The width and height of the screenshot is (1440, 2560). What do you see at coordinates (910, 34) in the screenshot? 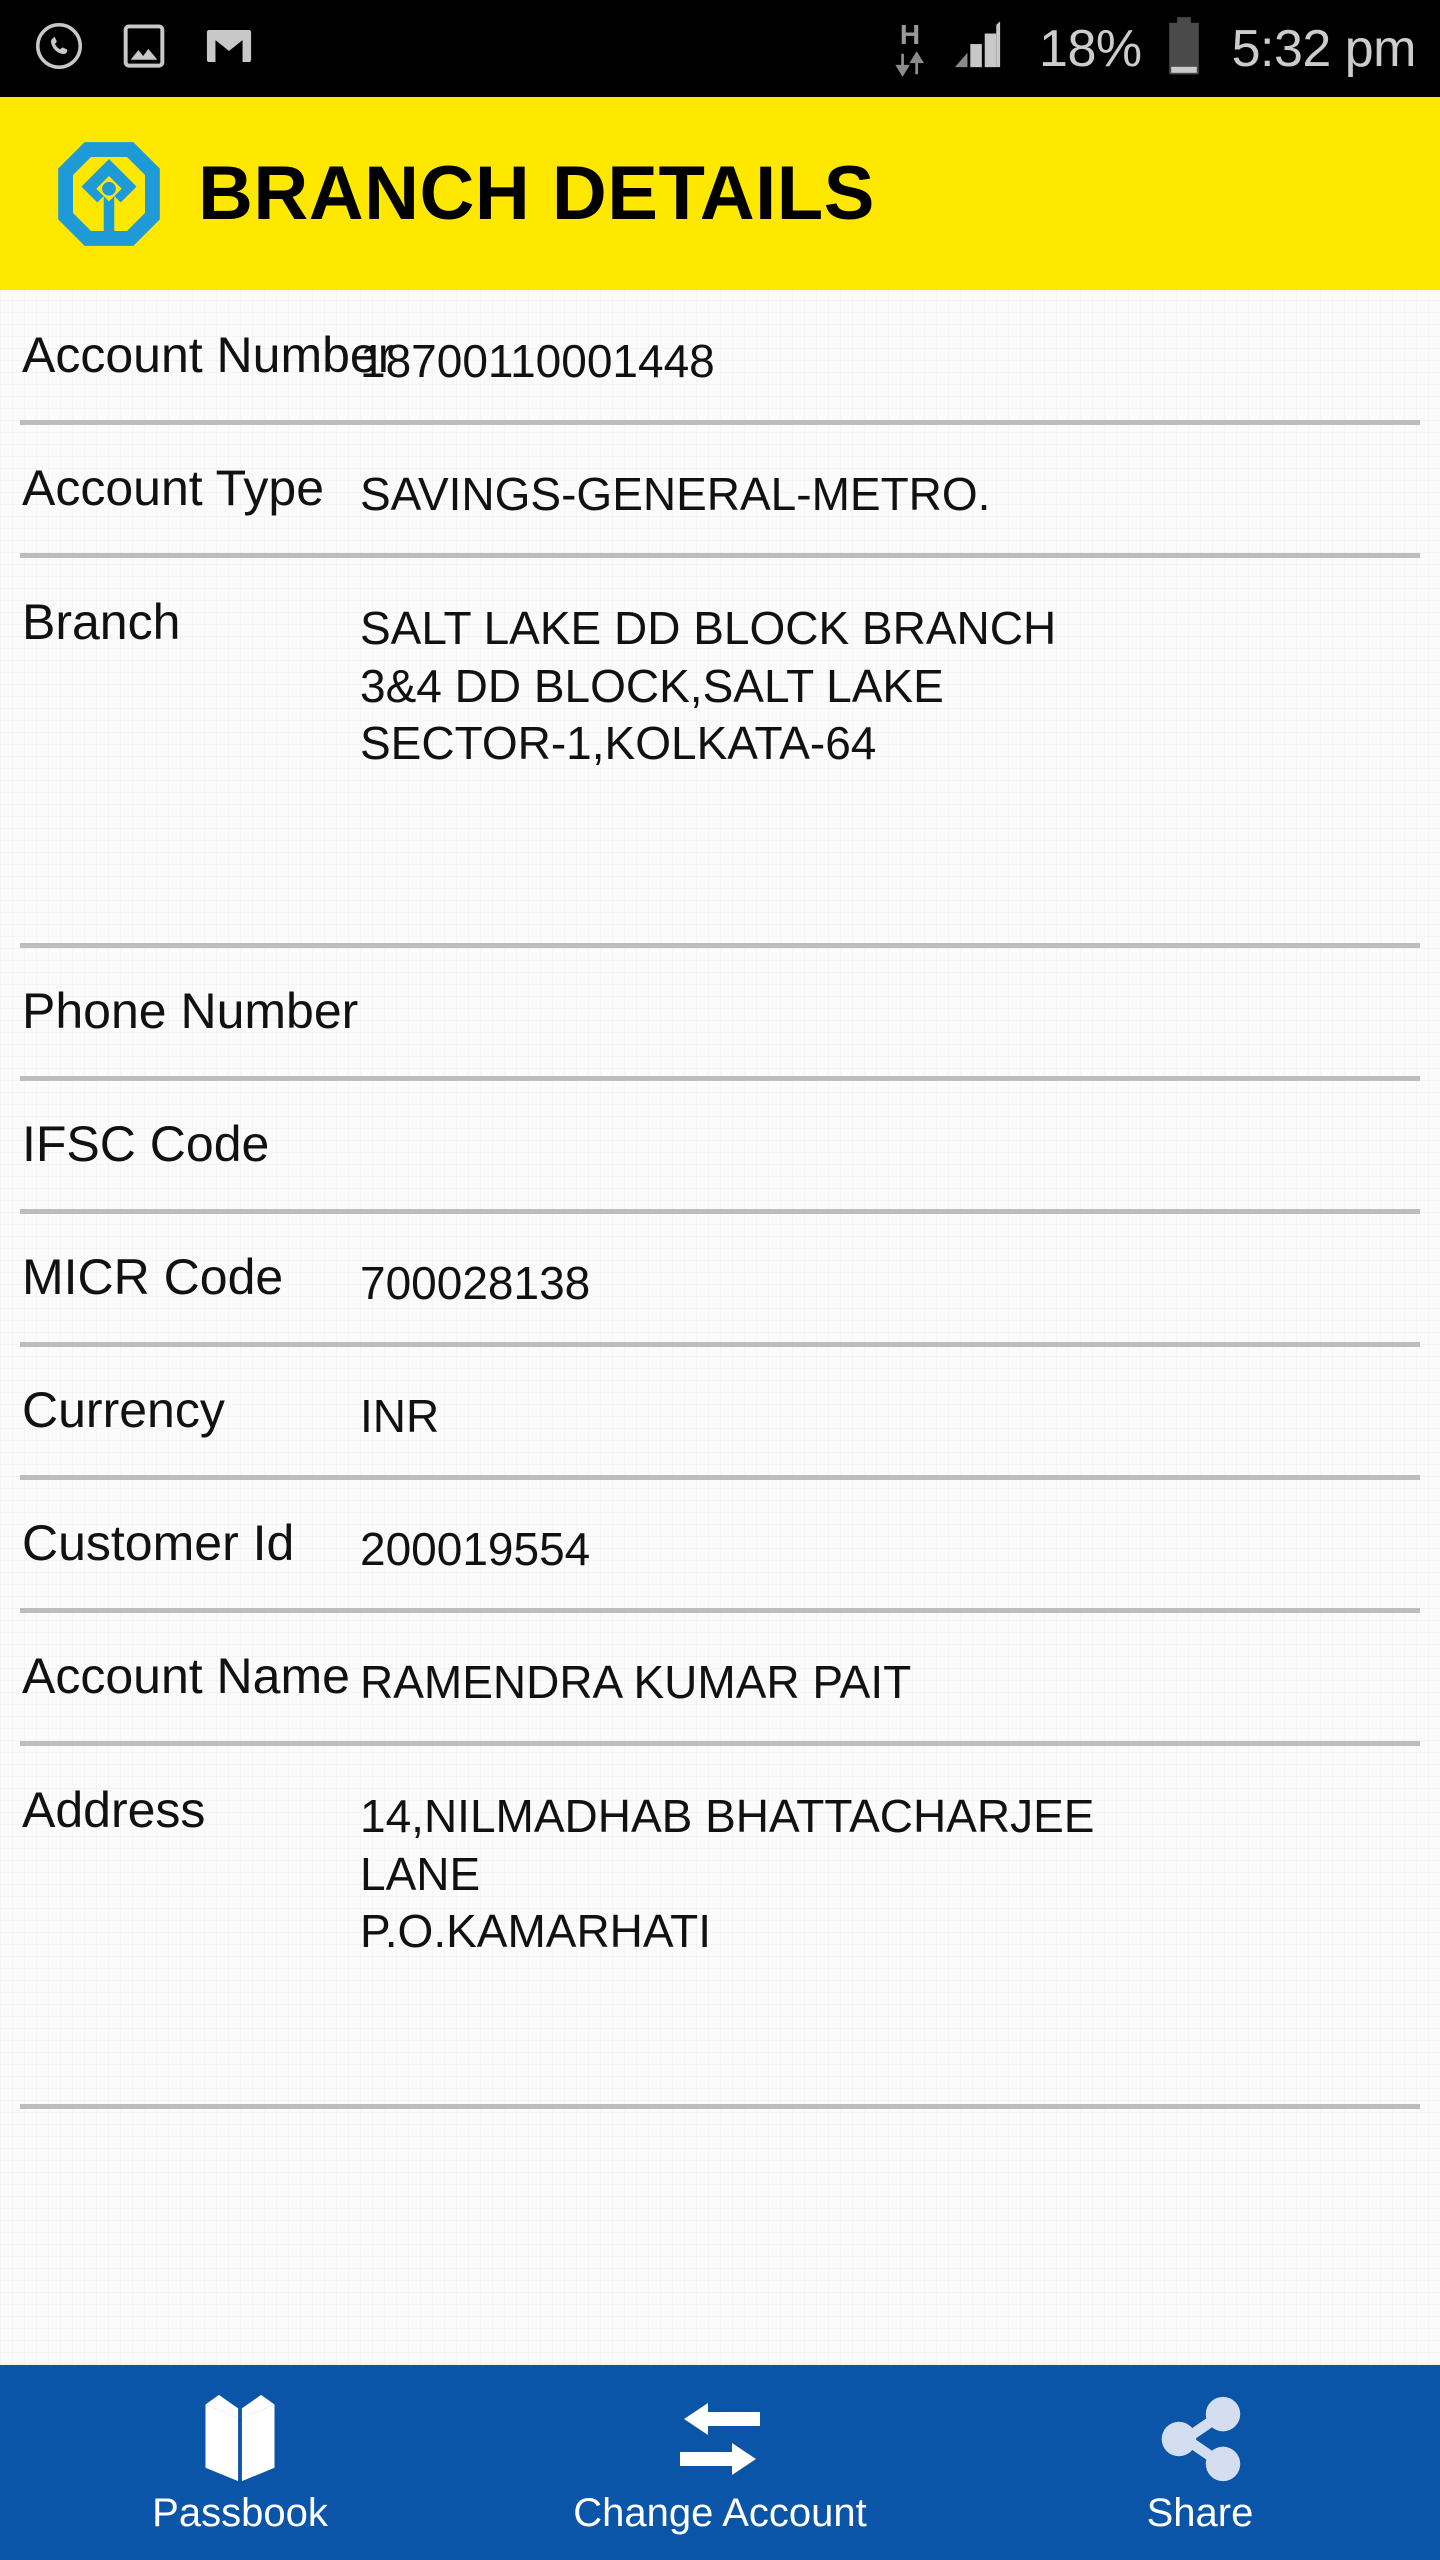
I see `data-network-letter: H` at bounding box center [910, 34].